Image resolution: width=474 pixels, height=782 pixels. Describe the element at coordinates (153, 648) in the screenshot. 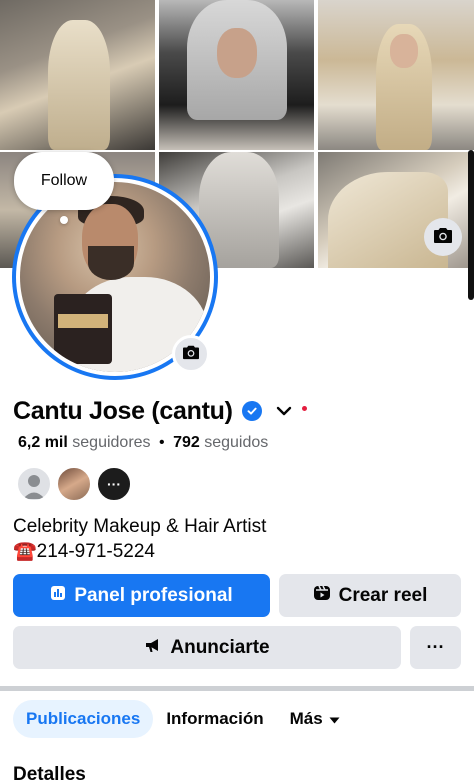

I see `megaphone-icon` at that location.